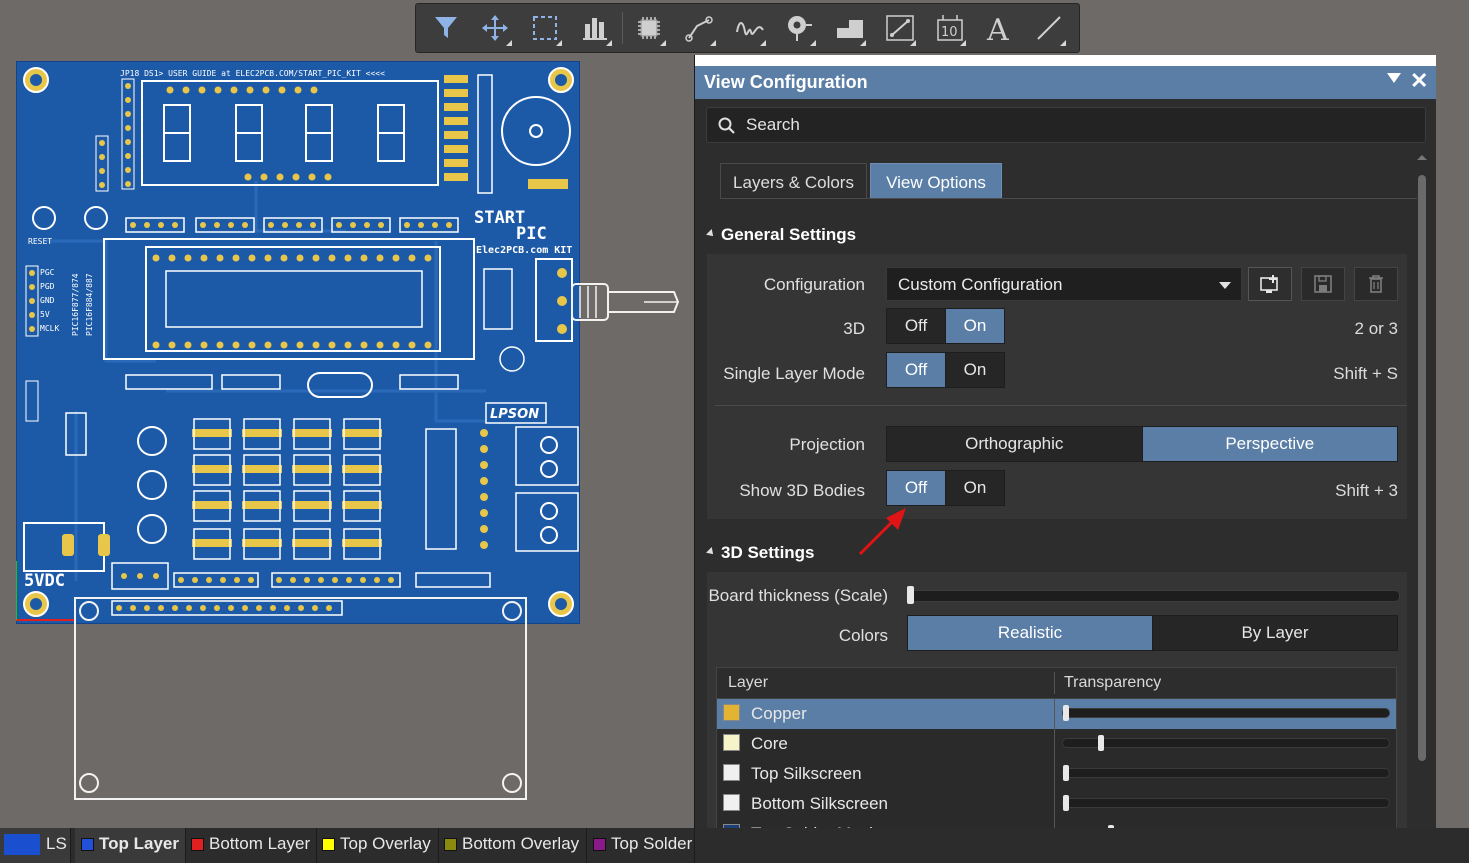  I want to click on tab-layers-colors: Layers & Colors, so click(793, 181).